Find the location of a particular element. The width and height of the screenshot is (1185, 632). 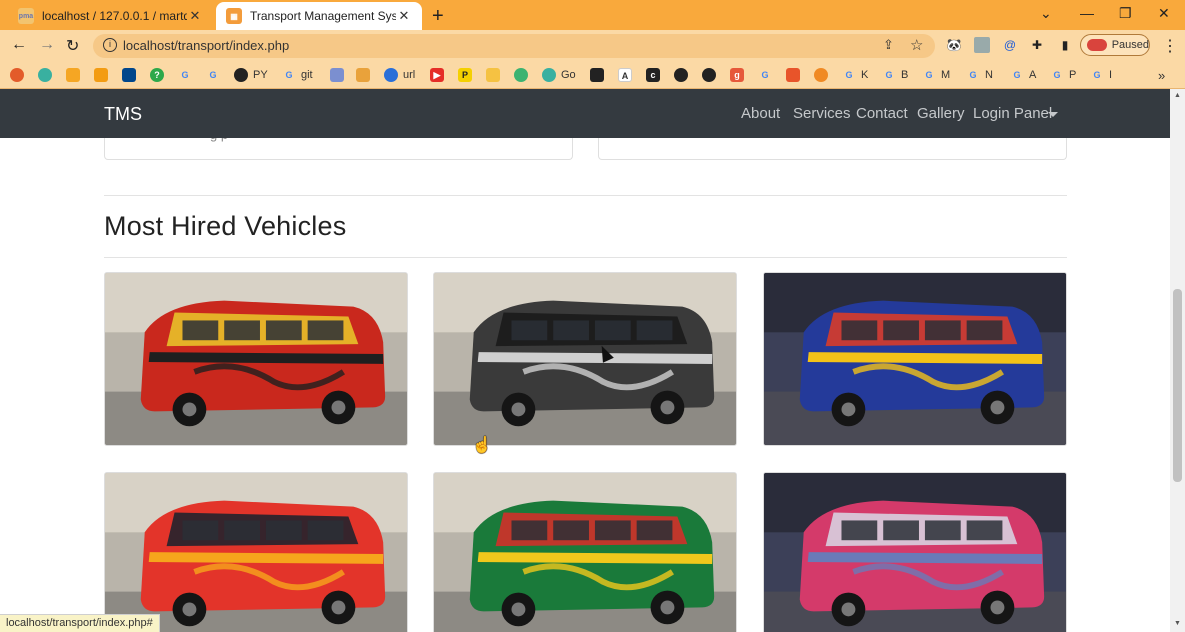

bookmark-label: K is located at coordinates (865, 75).